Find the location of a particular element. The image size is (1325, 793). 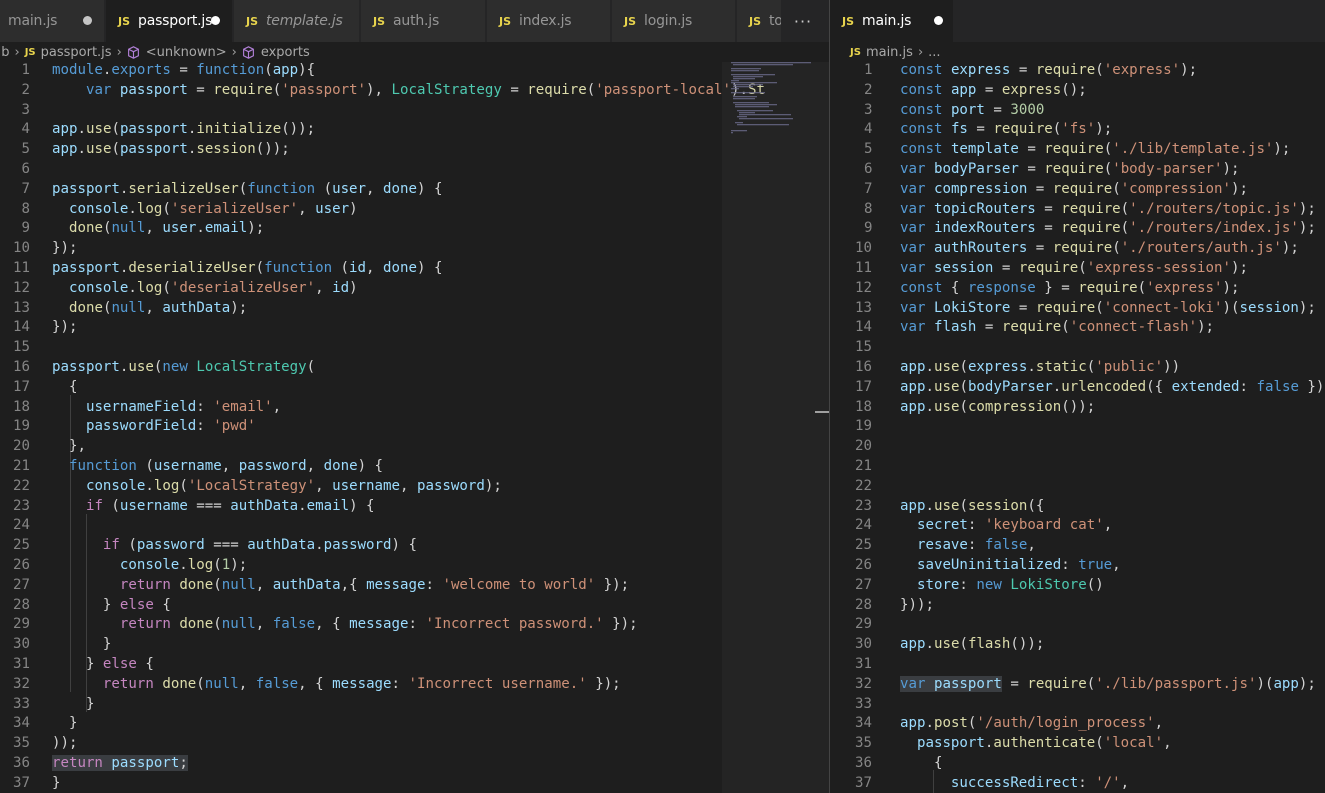

code-token: 'connect-loki' is located at coordinates (1163, 307).